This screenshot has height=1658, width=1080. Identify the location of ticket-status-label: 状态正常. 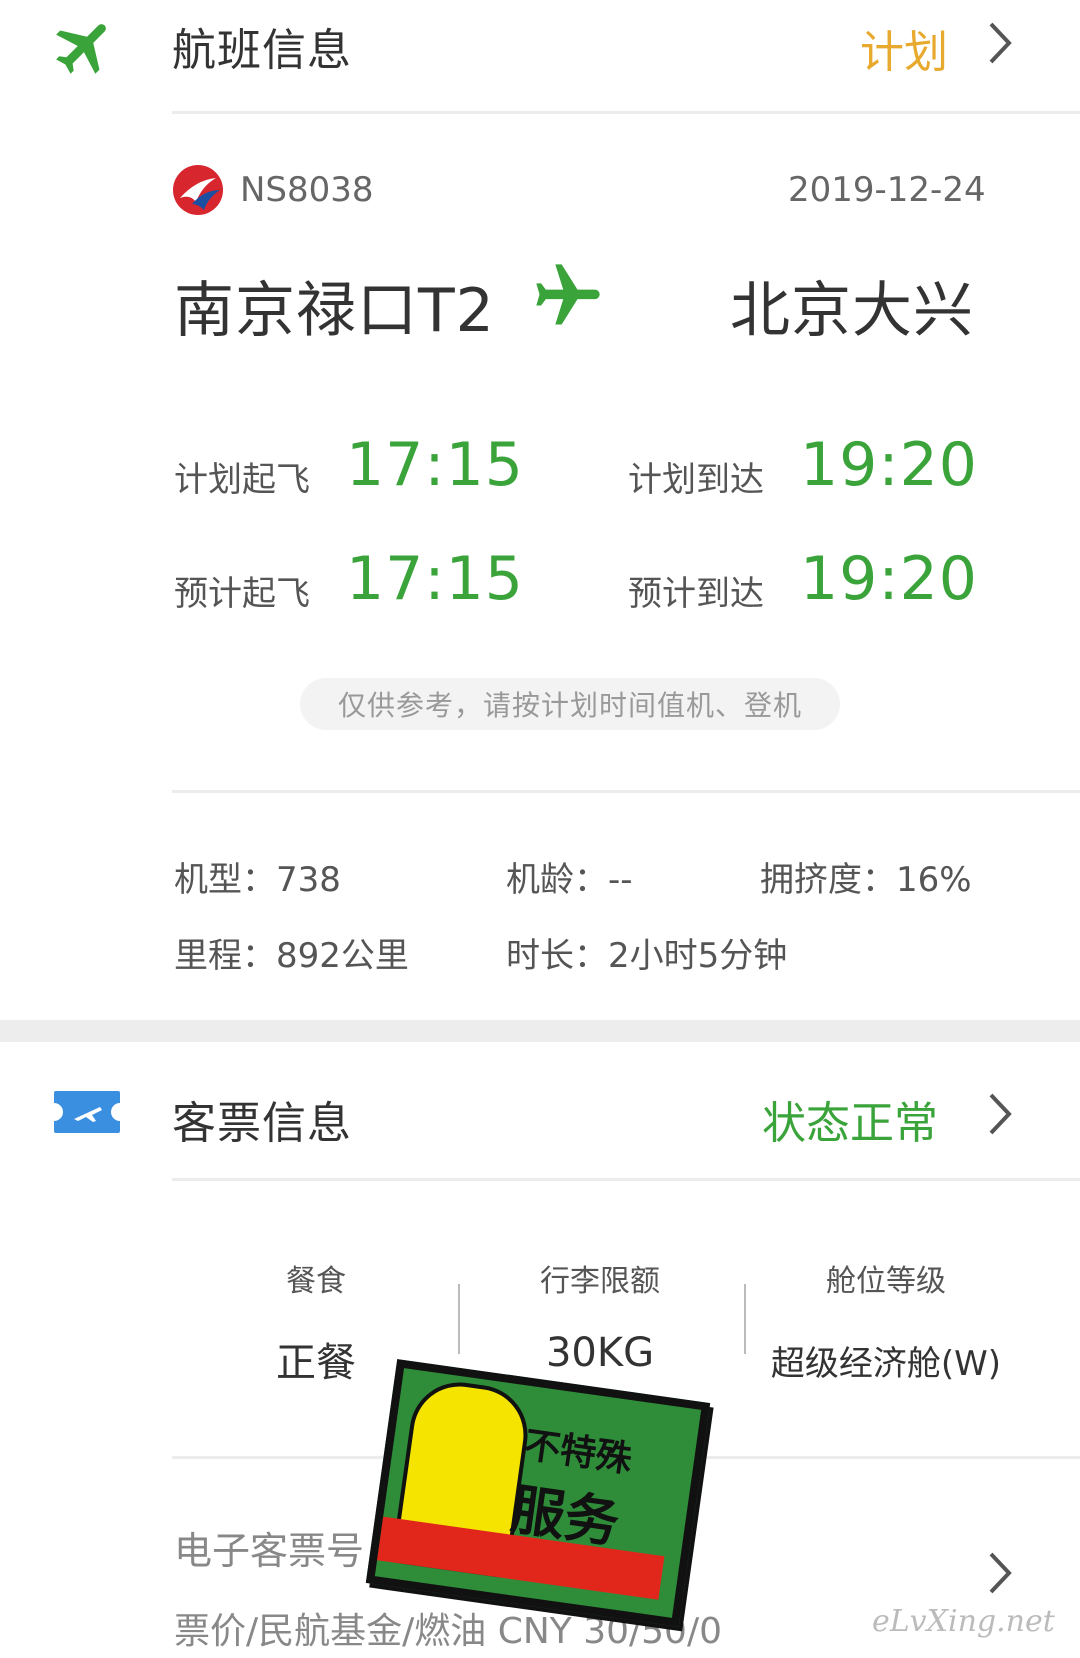
(850, 1123).